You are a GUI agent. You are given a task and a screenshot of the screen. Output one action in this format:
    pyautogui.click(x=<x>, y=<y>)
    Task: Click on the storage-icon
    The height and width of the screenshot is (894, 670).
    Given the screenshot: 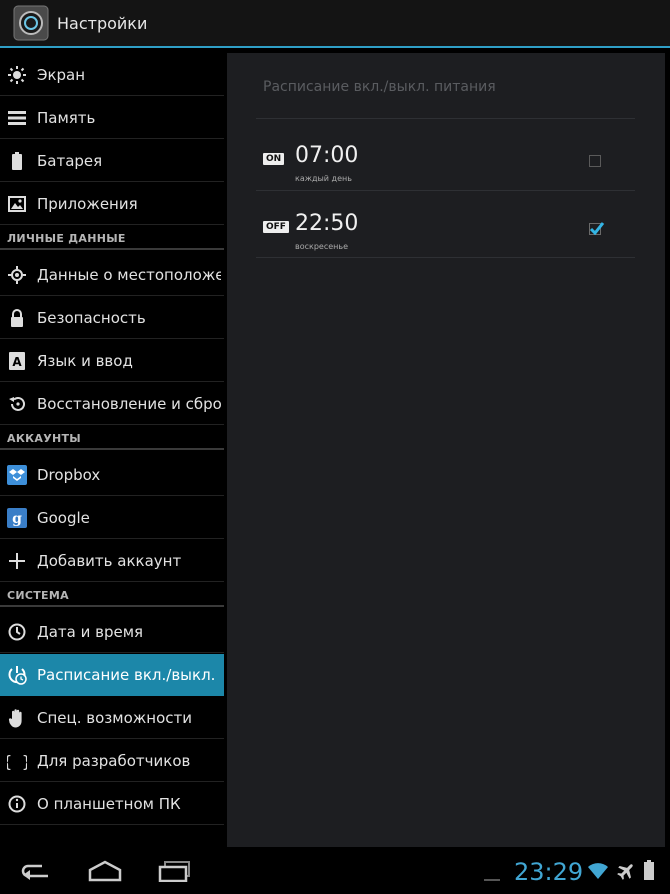 What is the action you would take?
    pyautogui.click(x=17, y=118)
    